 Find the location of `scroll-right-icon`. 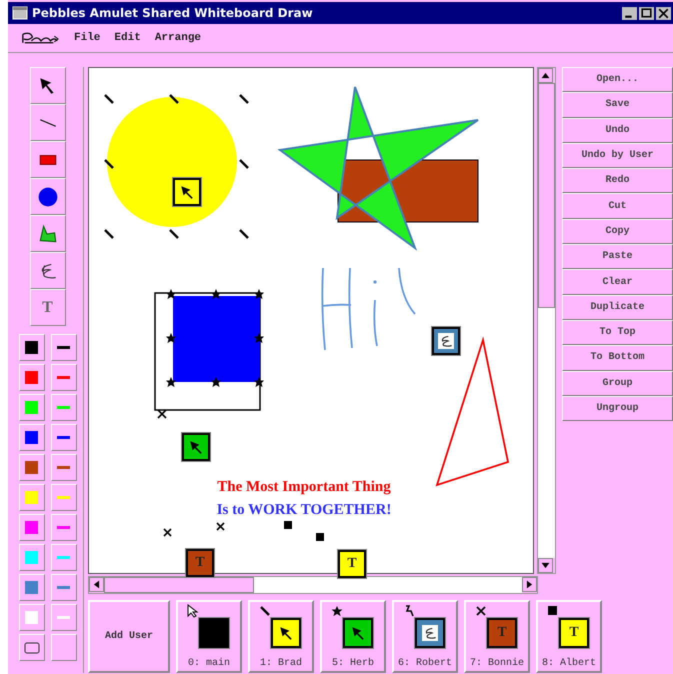

scroll-right-icon is located at coordinates (529, 584).